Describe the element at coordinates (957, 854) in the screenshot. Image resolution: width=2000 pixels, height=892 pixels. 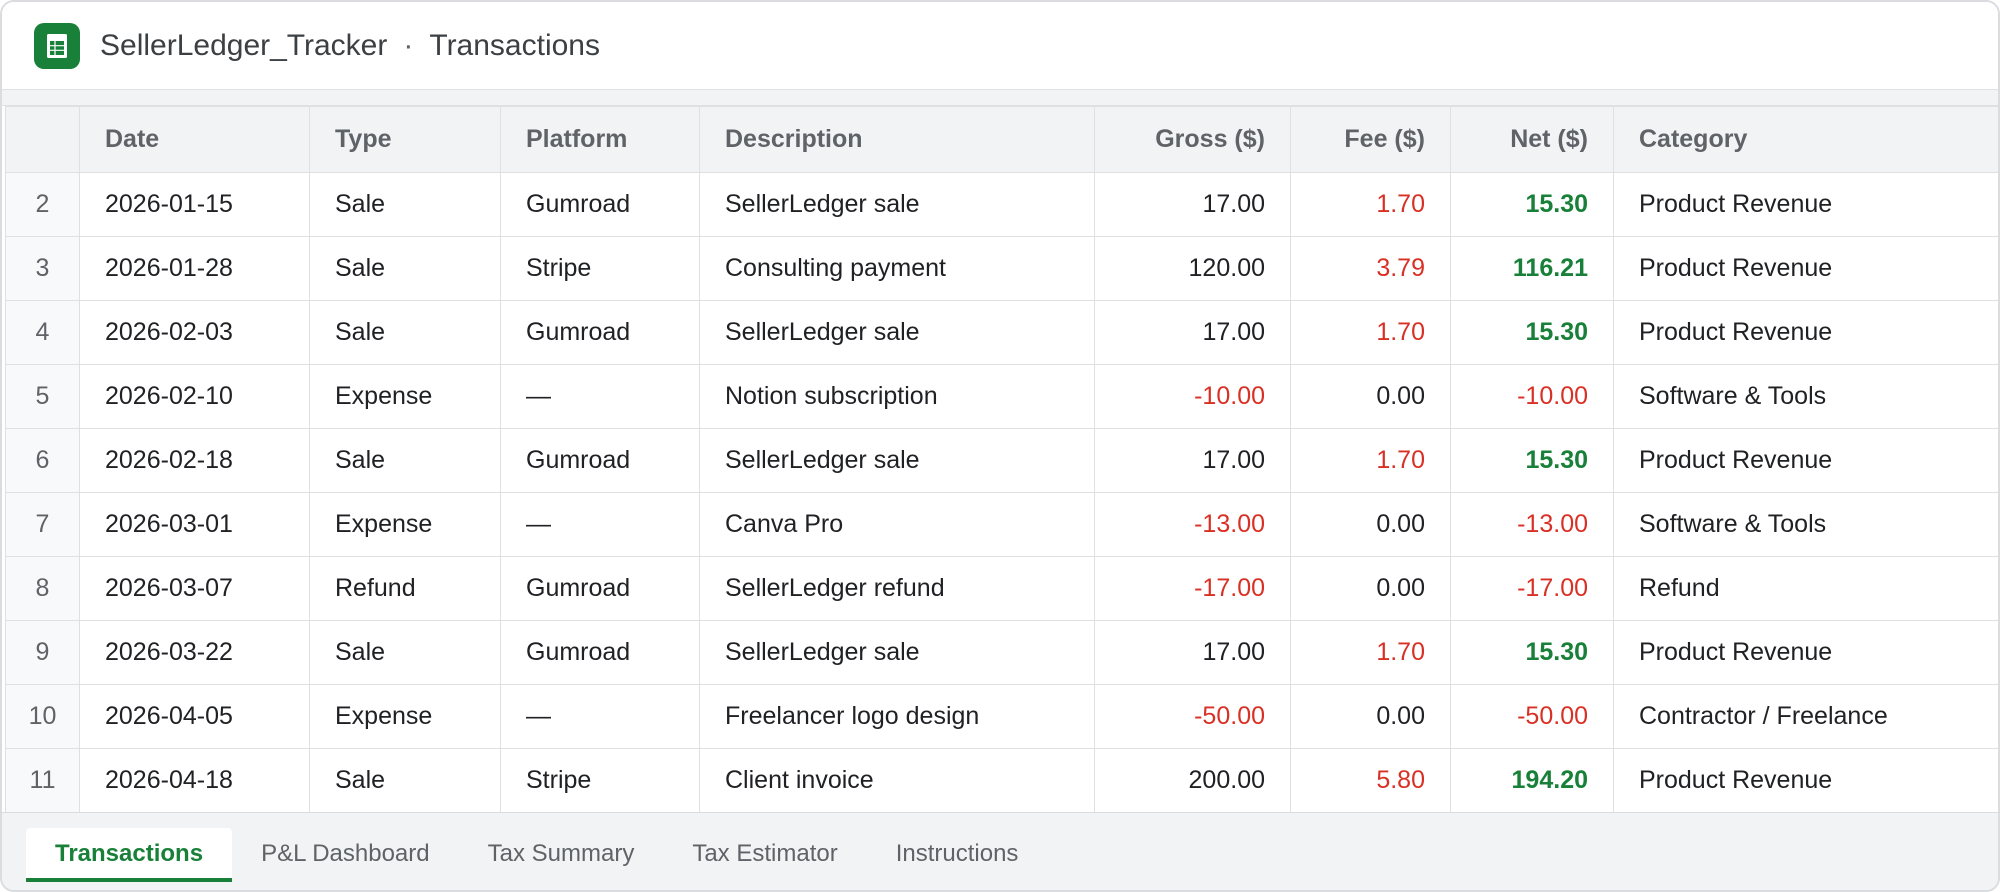
I see `sheet-tab-instructions: Instructions` at that location.